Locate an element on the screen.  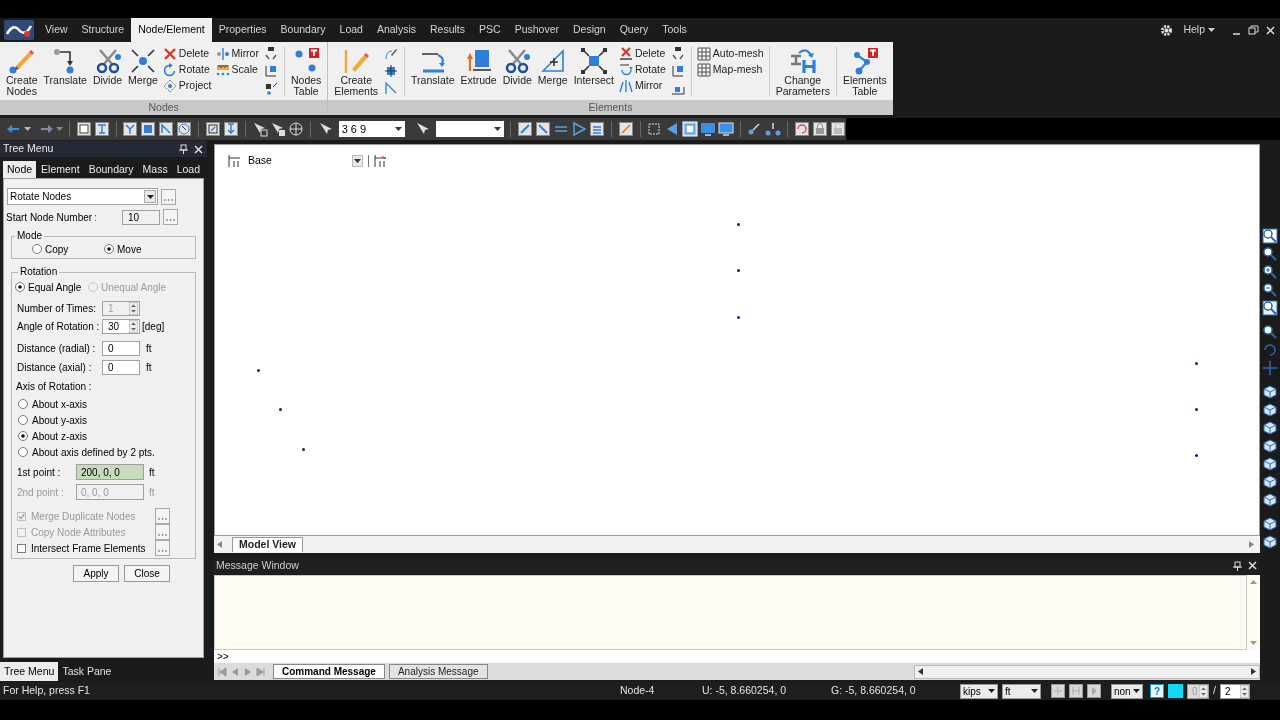
ribbon-small-button: Project is located at coordinates (187, 86).